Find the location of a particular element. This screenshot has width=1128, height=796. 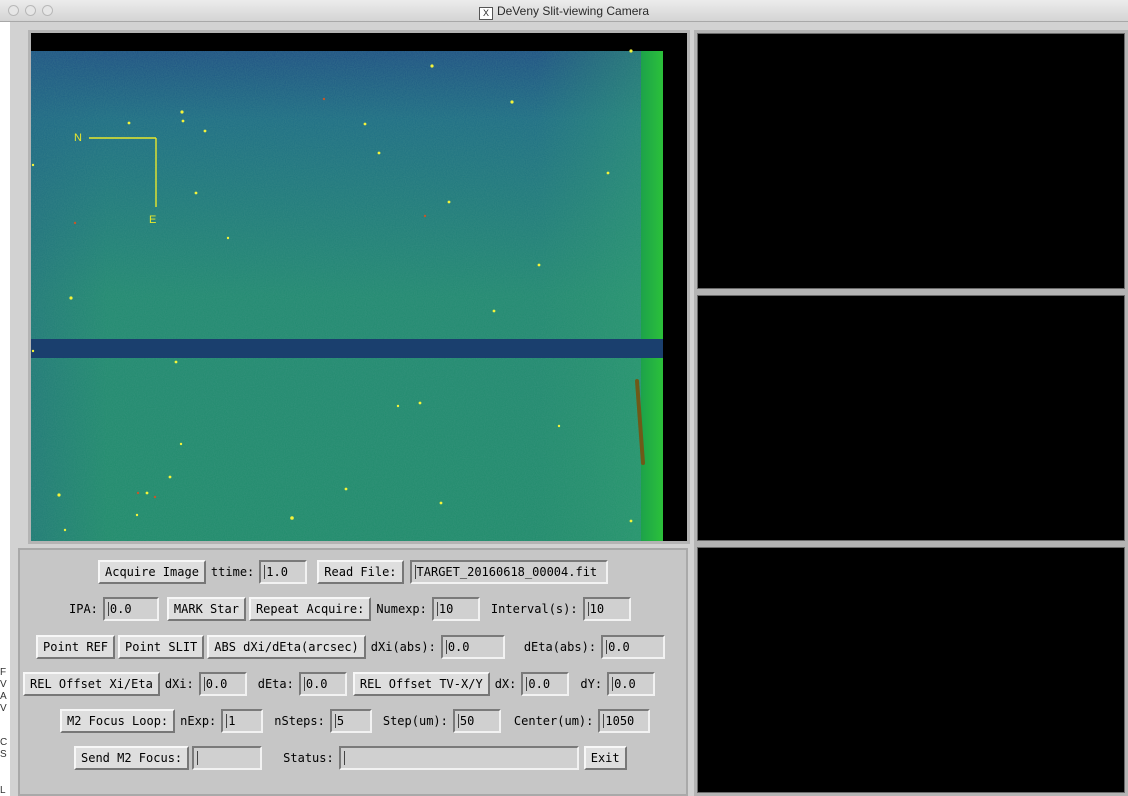

dy-field: 0.0 is located at coordinates (631, 684).